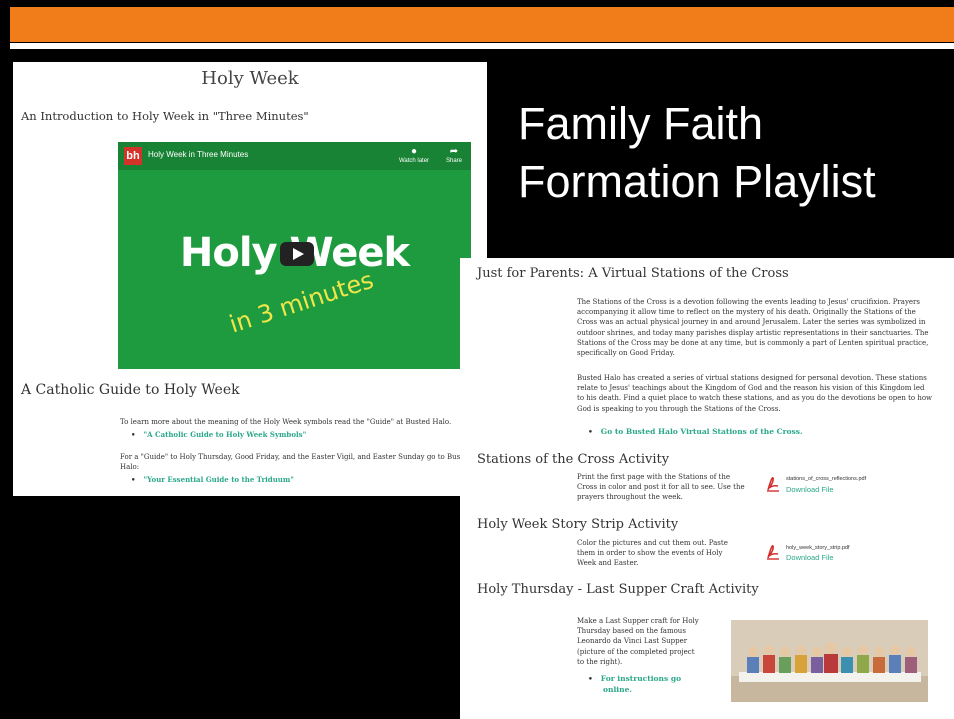  What do you see at coordinates (600, 661) in the screenshot?
I see `text-line: to the right).` at bounding box center [600, 661].